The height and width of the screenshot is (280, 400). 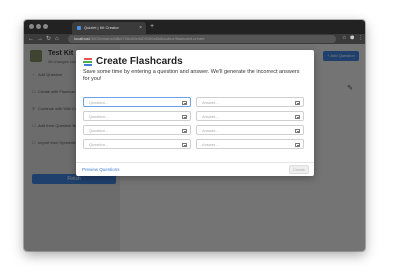 What do you see at coordinates (360, 38) in the screenshot?
I see `menu-icon: ⋮` at bounding box center [360, 38].